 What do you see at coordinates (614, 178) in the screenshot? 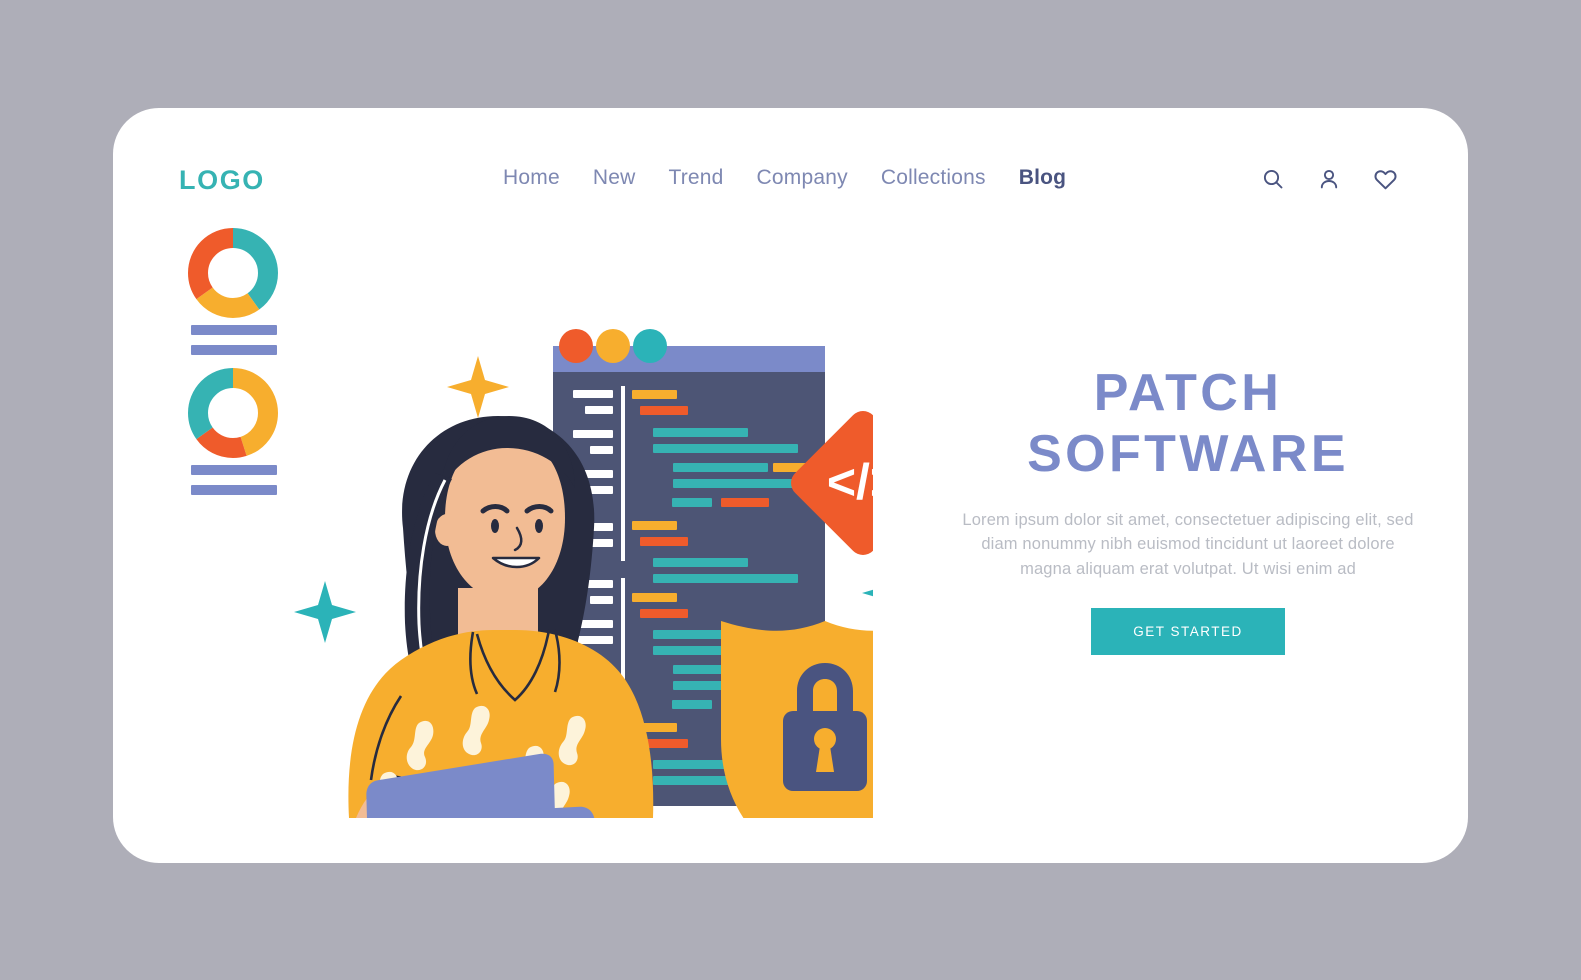
I see `nav-item-new: New` at bounding box center [614, 178].